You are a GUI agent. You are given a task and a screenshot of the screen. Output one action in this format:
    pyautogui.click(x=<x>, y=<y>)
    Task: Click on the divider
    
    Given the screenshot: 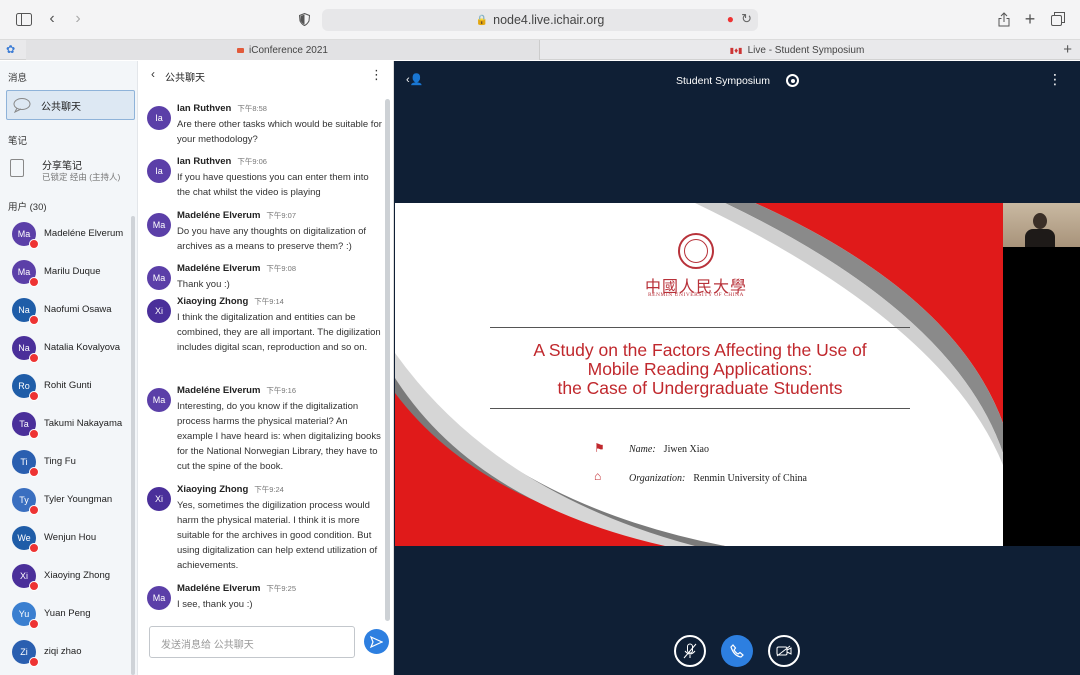 What is the action you would take?
    pyautogui.click(x=700, y=408)
    